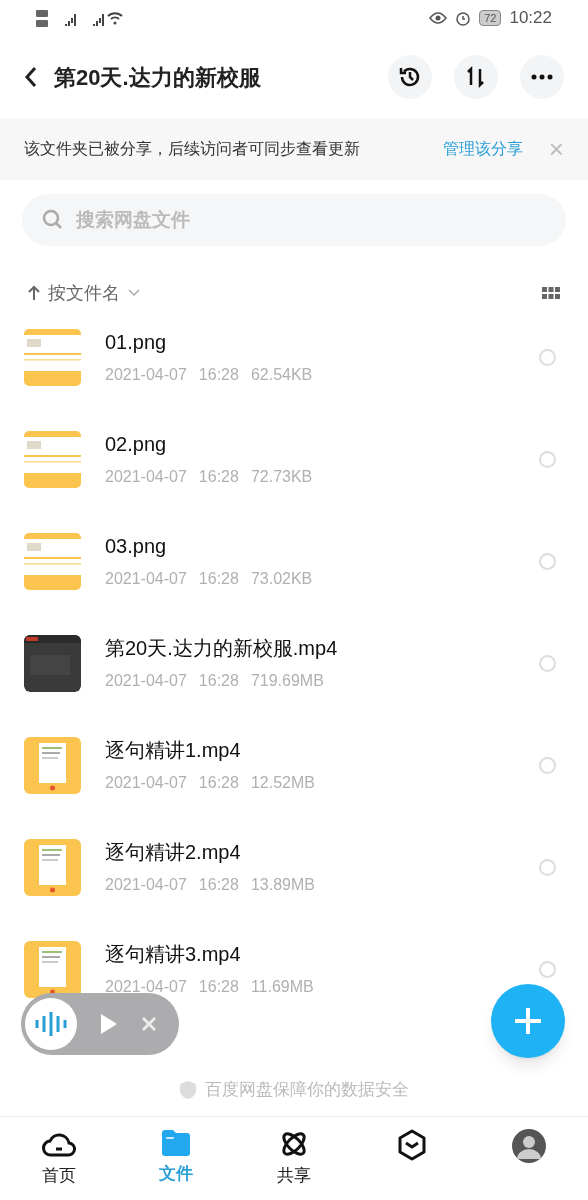 Image resolution: width=588 pixels, height=1200 pixels. What do you see at coordinates (551, 293) in the screenshot?
I see `grid-view-icon` at bounding box center [551, 293].